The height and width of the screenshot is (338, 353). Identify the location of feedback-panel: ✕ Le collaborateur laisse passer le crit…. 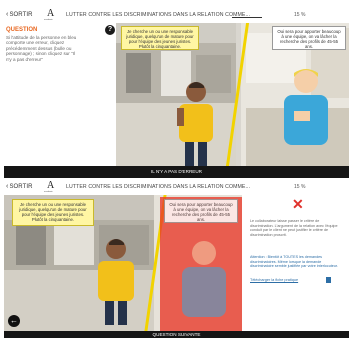
(296, 255).